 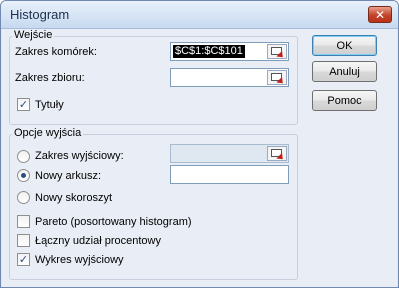 I want to click on cancel-button: Anuluj, so click(x=344, y=71).